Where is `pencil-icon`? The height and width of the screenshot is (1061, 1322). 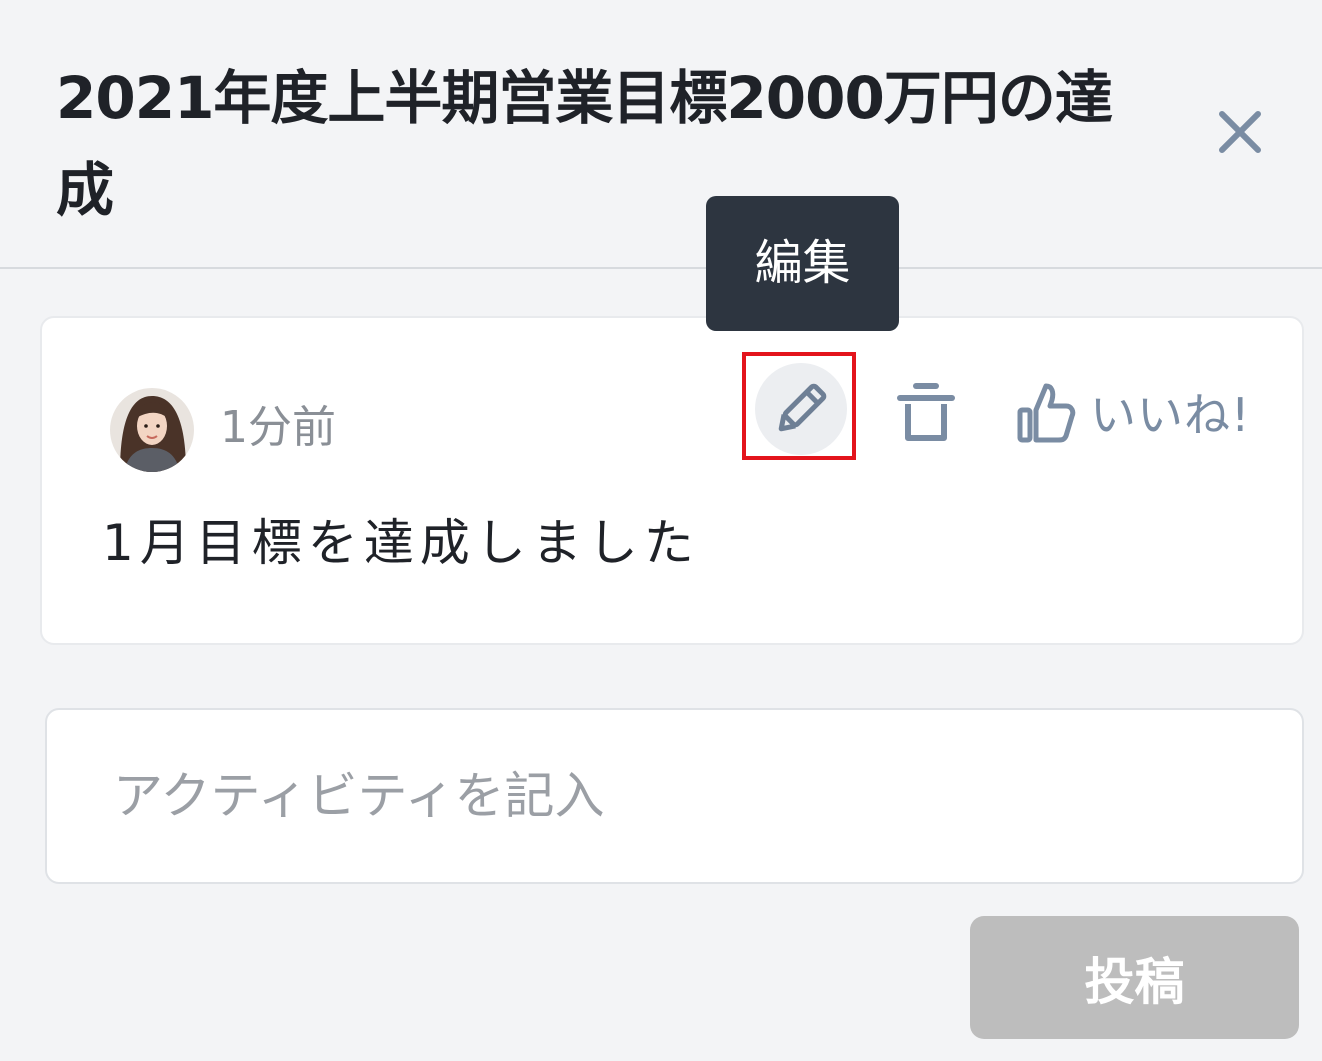 pencil-icon is located at coordinates (802, 407).